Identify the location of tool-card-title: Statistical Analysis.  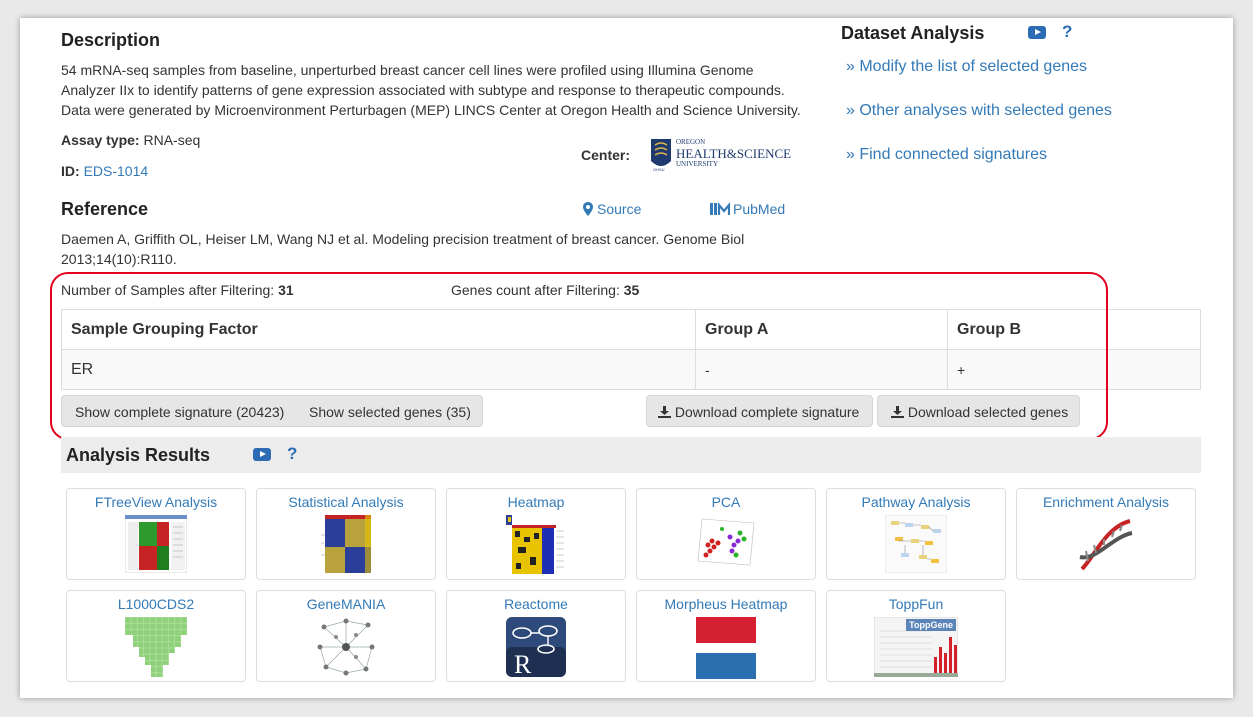
(346, 502).